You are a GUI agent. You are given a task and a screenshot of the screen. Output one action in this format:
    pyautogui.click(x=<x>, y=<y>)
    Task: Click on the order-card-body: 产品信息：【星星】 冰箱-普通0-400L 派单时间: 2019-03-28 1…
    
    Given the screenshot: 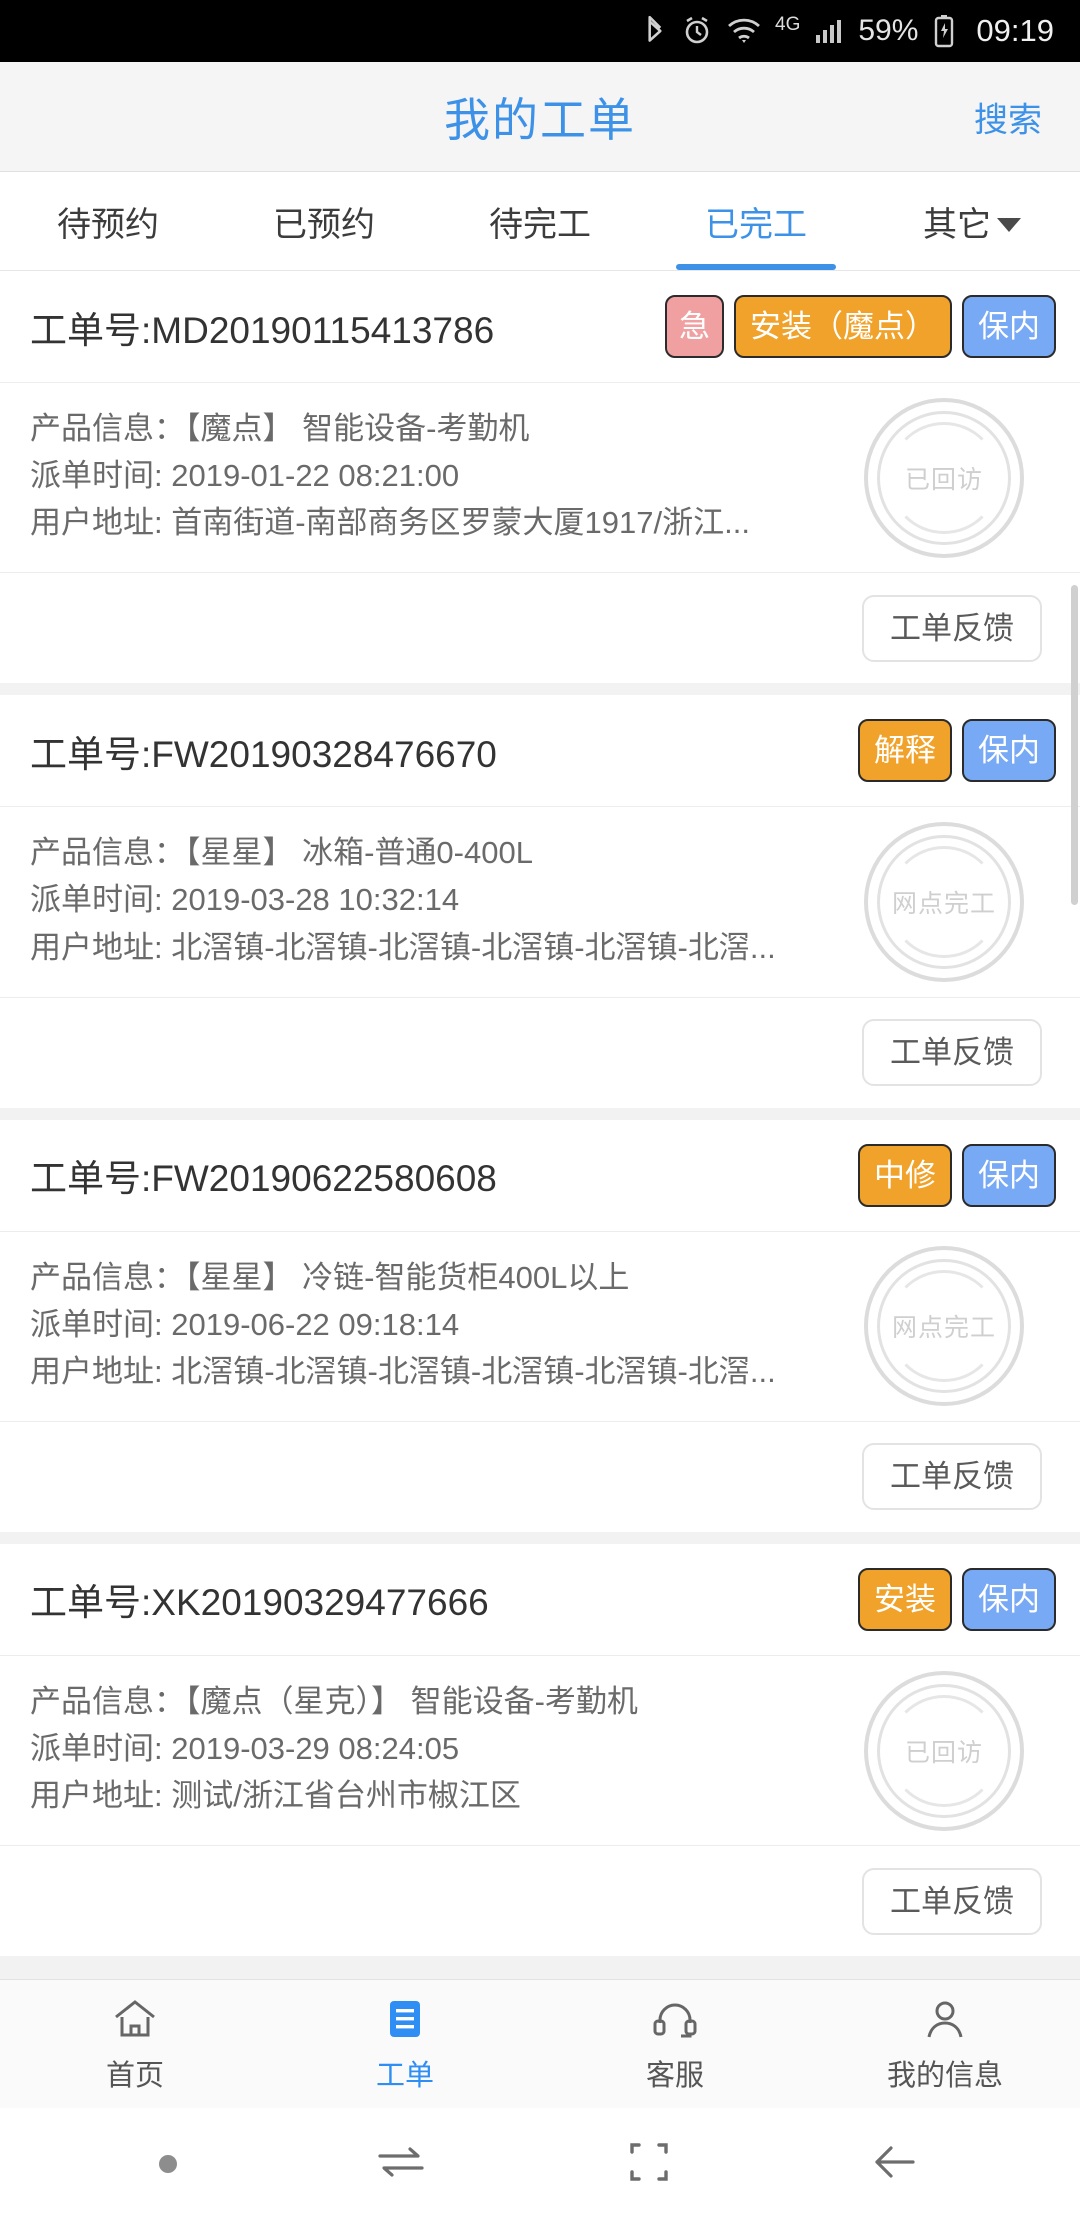 What is the action you would take?
    pyautogui.click(x=540, y=902)
    